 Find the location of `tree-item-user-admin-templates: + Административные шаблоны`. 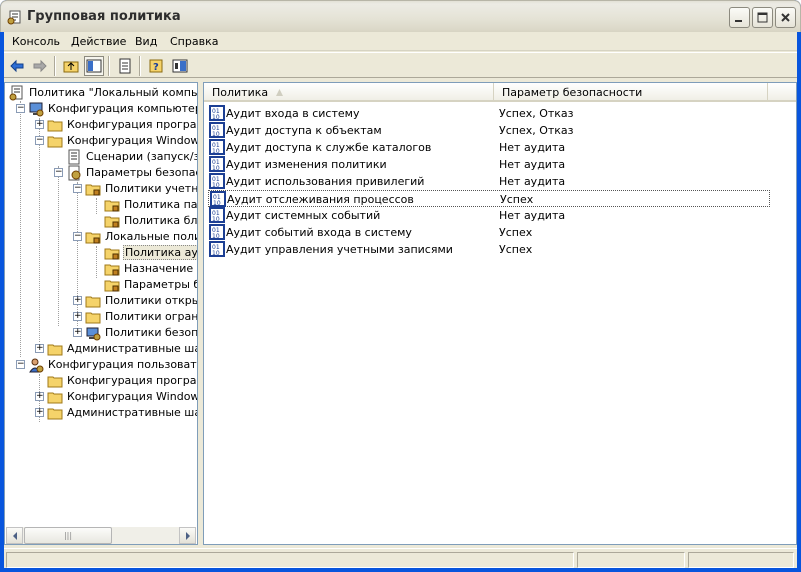

tree-item-user-admin-templates: + Административные шаблоны is located at coordinates (101, 413).